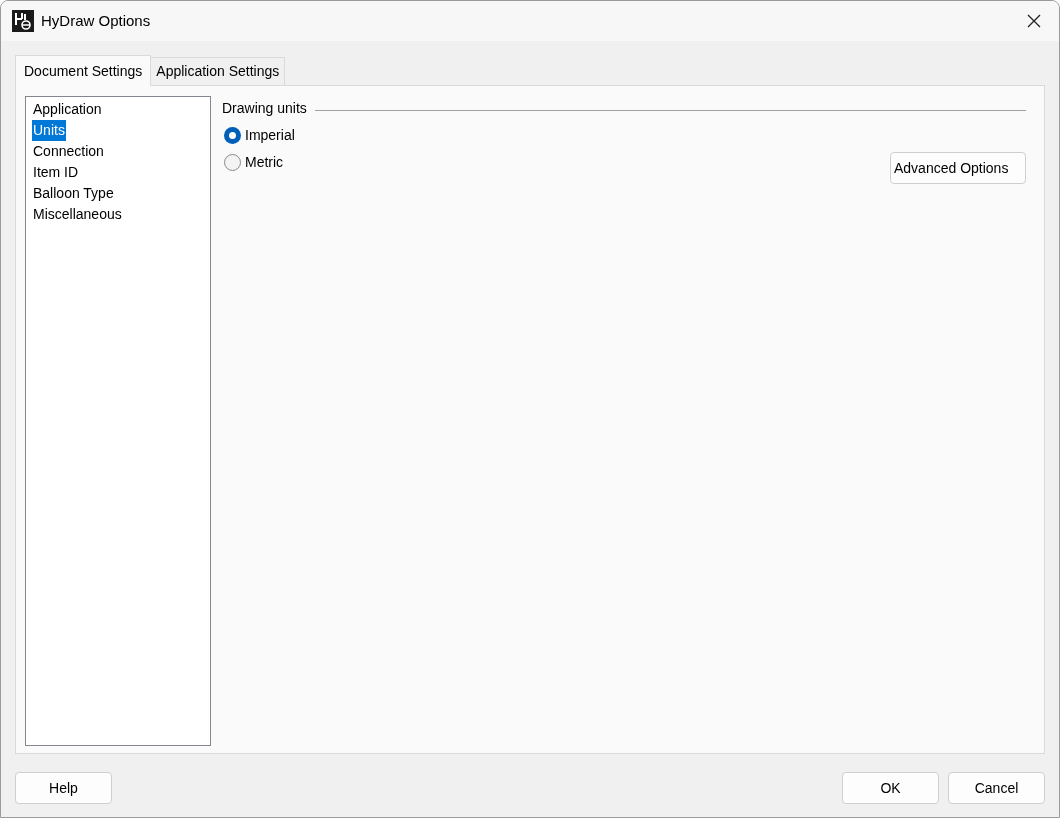  Describe the element at coordinates (264, 162) in the screenshot. I see `radio-label: Metric` at that location.